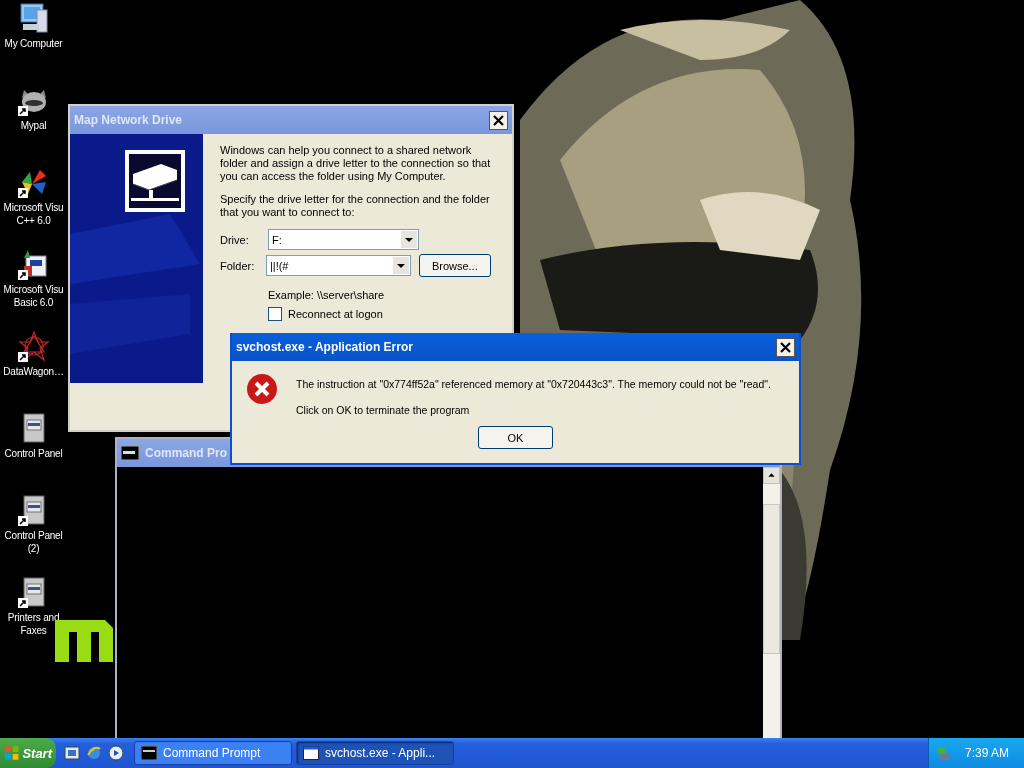 The width and height of the screenshot is (1024, 768). I want to click on desktop-icon-label: Control Panel (2), so click(33, 542).